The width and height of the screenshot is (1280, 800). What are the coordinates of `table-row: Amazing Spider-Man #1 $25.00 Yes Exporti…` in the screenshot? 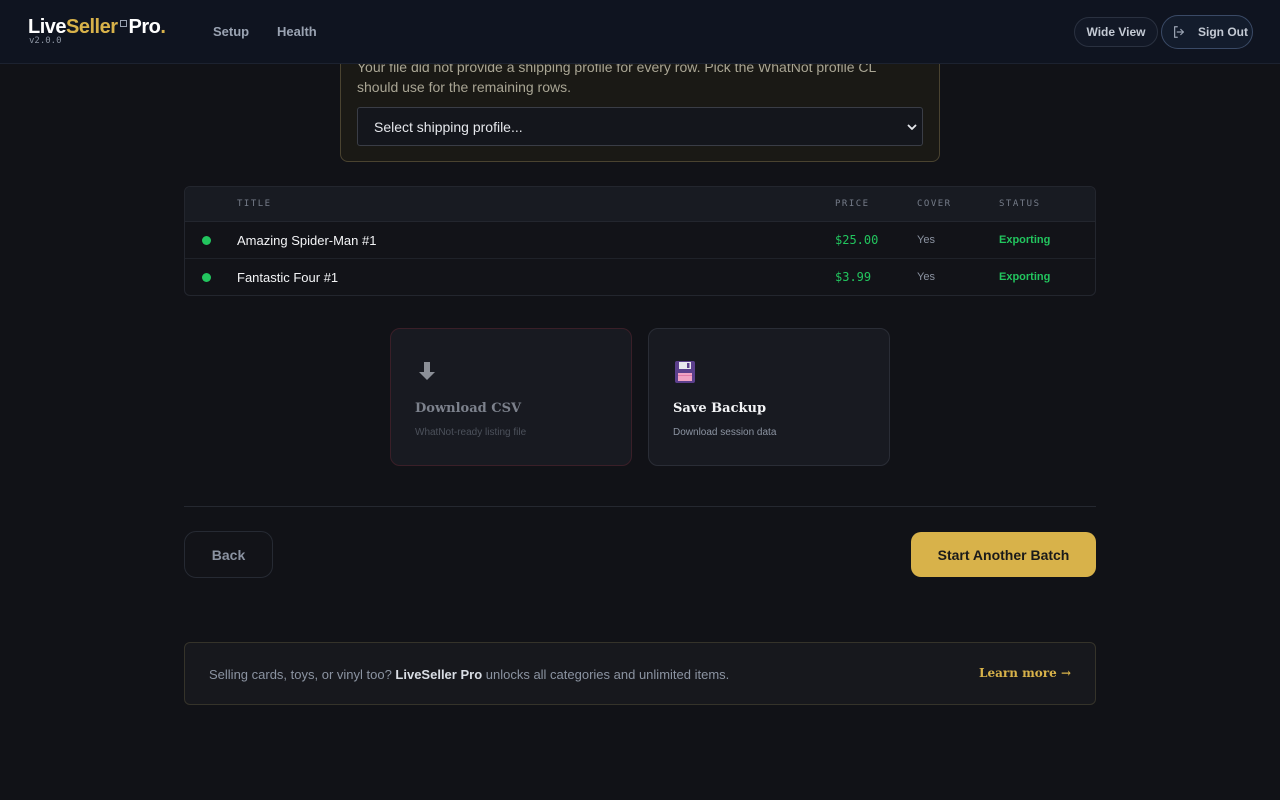 It's located at (640, 240).